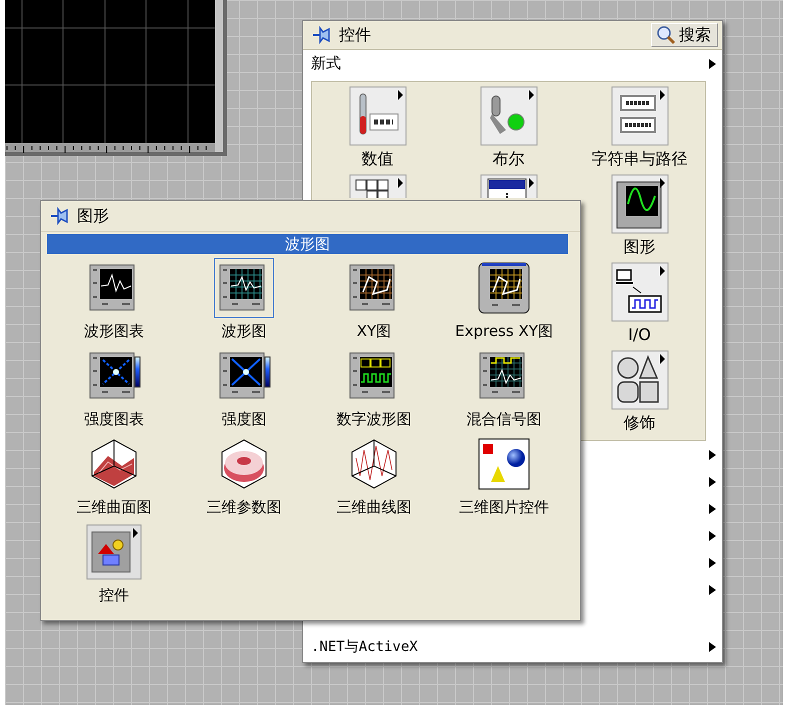 The image size is (788, 711). What do you see at coordinates (307, 244) in the screenshot?
I see `section-header: 波形图` at bounding box center [307, 244].